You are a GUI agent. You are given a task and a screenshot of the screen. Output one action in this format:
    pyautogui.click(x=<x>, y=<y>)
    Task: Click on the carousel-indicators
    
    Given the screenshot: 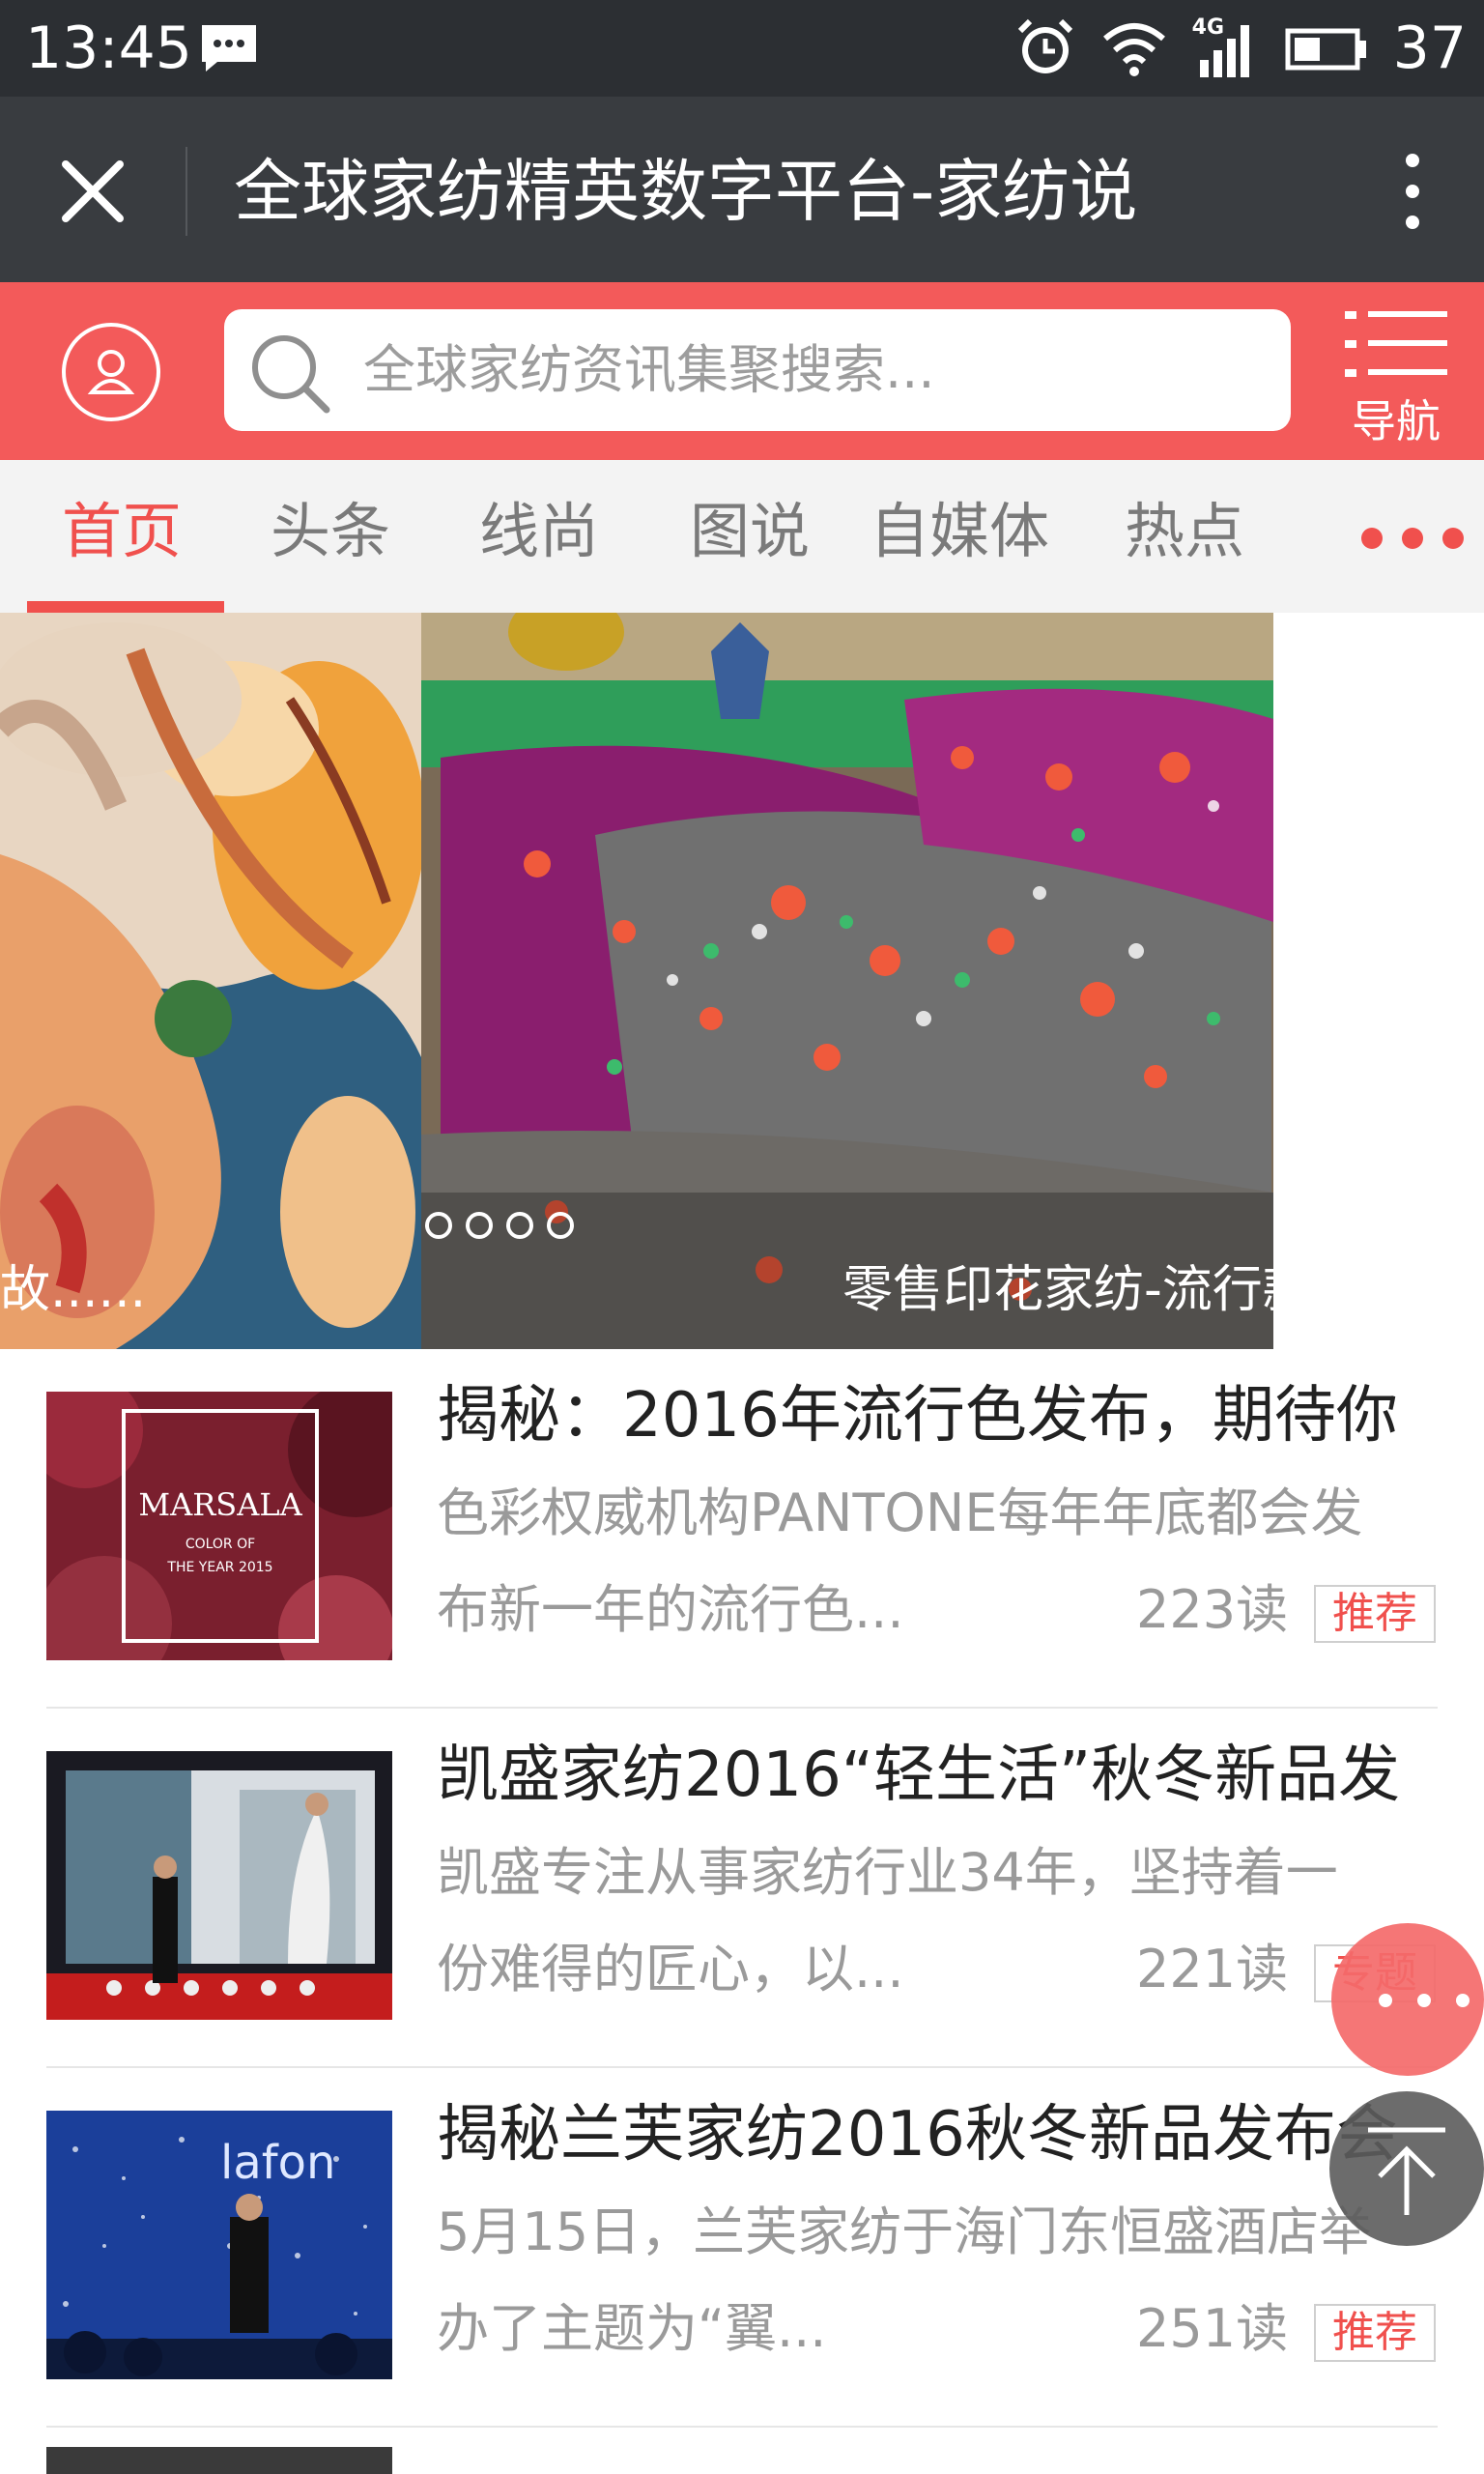 What is the action you would take?
    pyautogui.click(x=500, y=1226)
    